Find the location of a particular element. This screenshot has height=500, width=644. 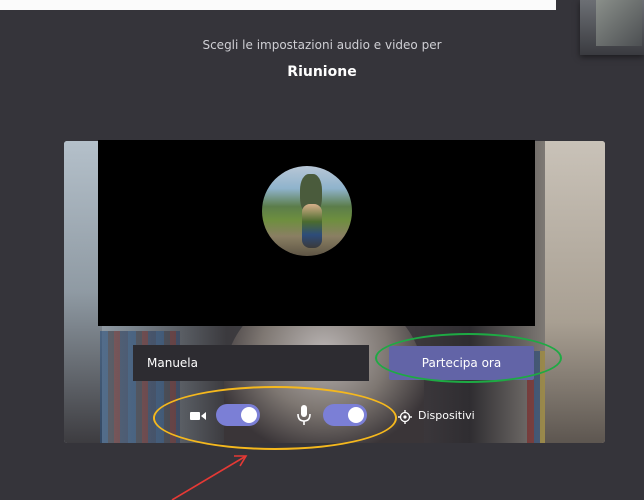

gear-icon is located at coordinates (405, 417).